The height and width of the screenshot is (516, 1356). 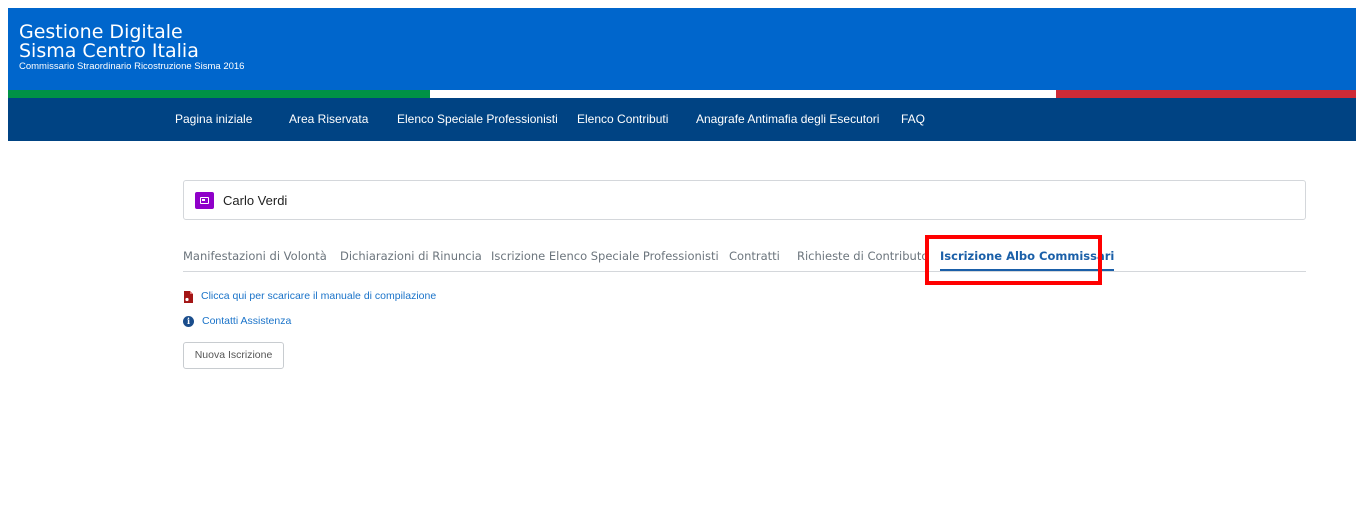 What do you see at coordinates (1027, 255) in the screenshot?
I see `tab-iscrizione-albo-commissari: Iscrizione Albo Commissari` at bounding box center [1027, 255].